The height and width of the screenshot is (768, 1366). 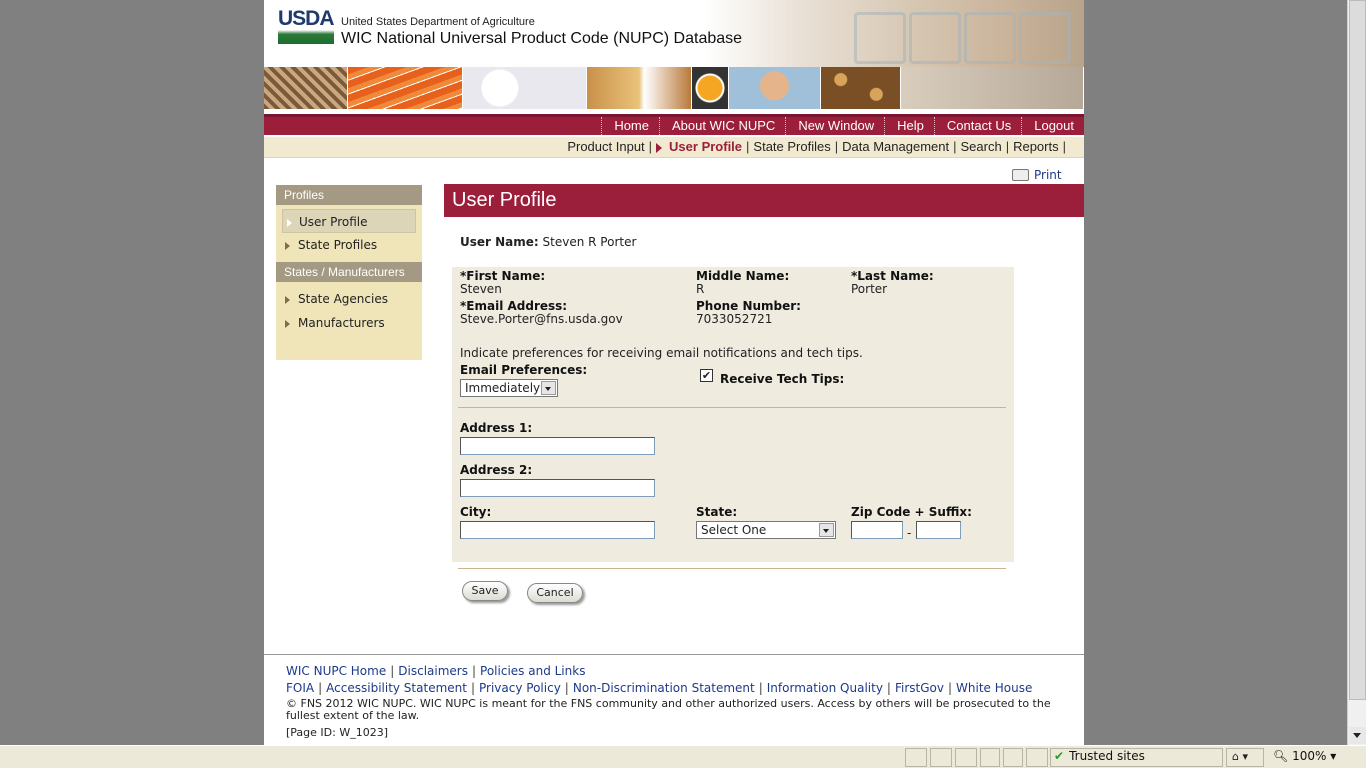 I want to click on sidebar-item-state-profiles: State Profiles, so click(x=349, y=245).